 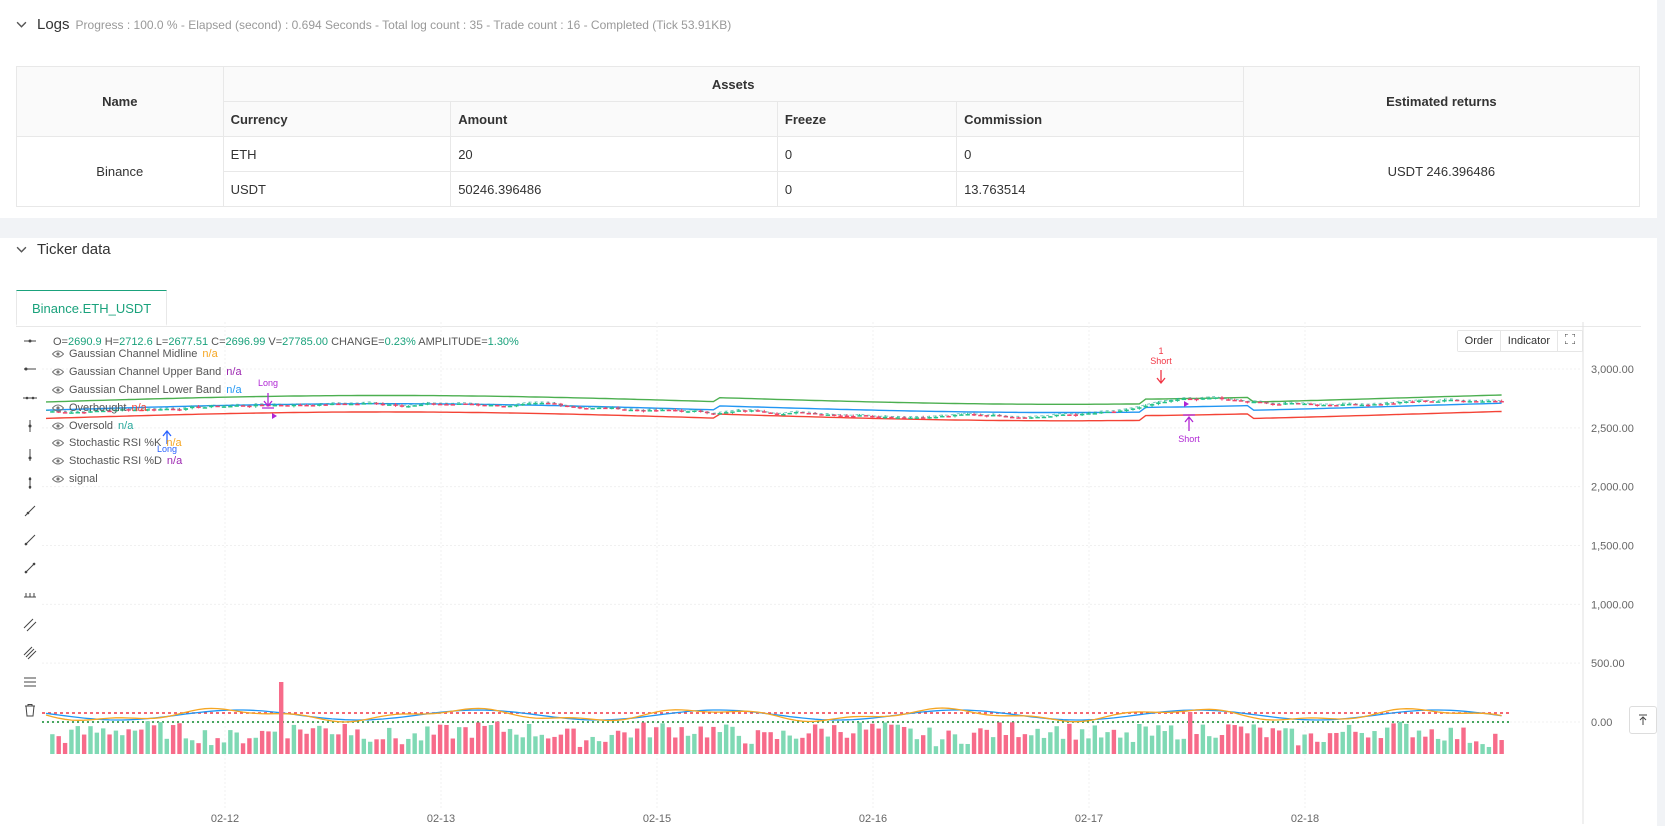 What do you see at coordinates (30, 625) in the screenshot?
I see `parallel-channel-tool-icon` at bounding box center [30, 625].